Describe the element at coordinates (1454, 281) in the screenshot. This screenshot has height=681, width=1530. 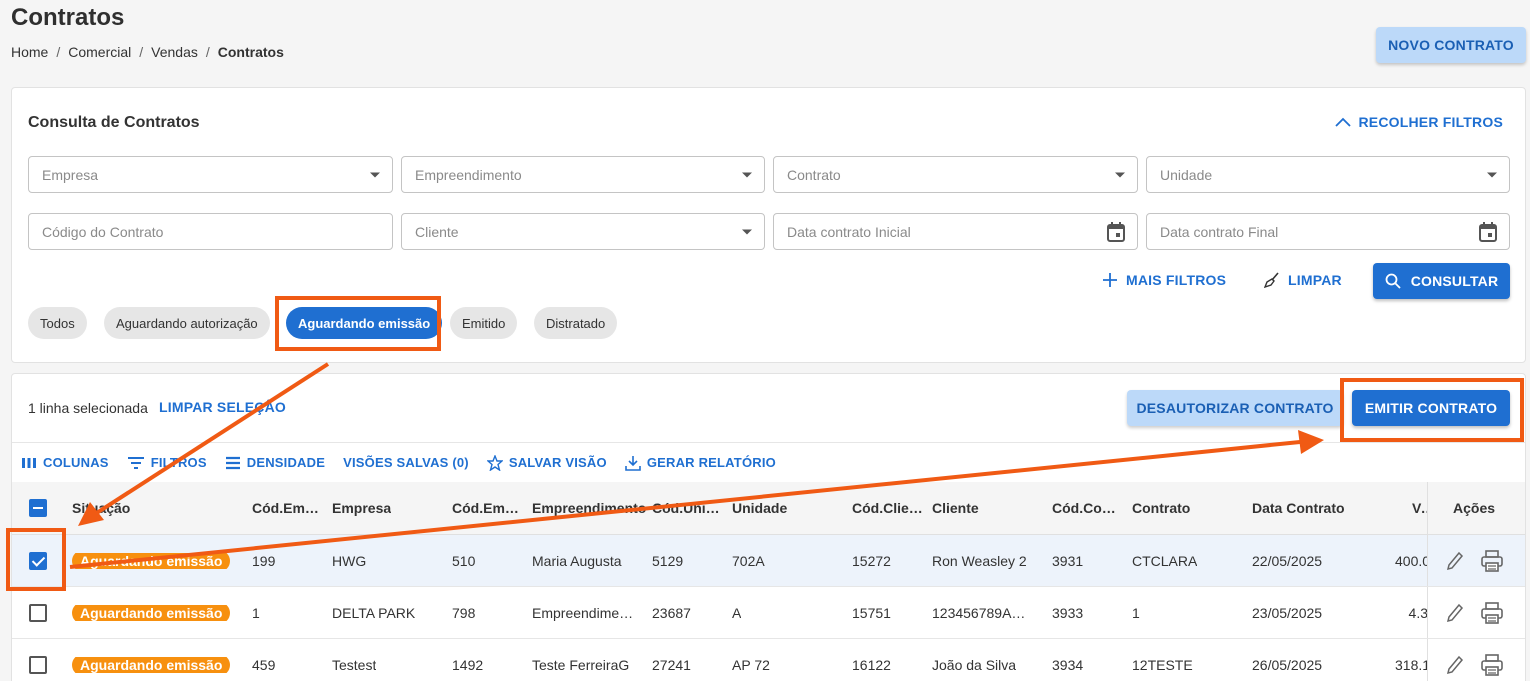
I see `search-label: CONSULTAR` at that location.